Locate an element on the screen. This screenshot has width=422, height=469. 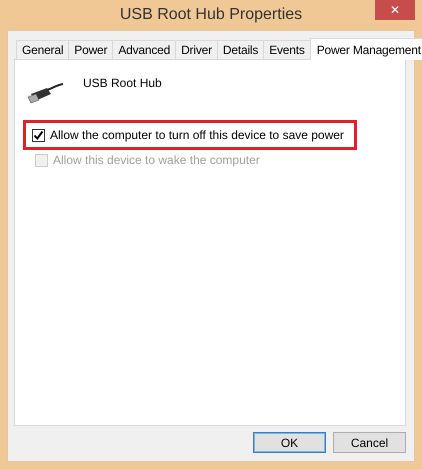
checkbox-label: Allow this device to wake the computer is located at coordinates (156, 160).